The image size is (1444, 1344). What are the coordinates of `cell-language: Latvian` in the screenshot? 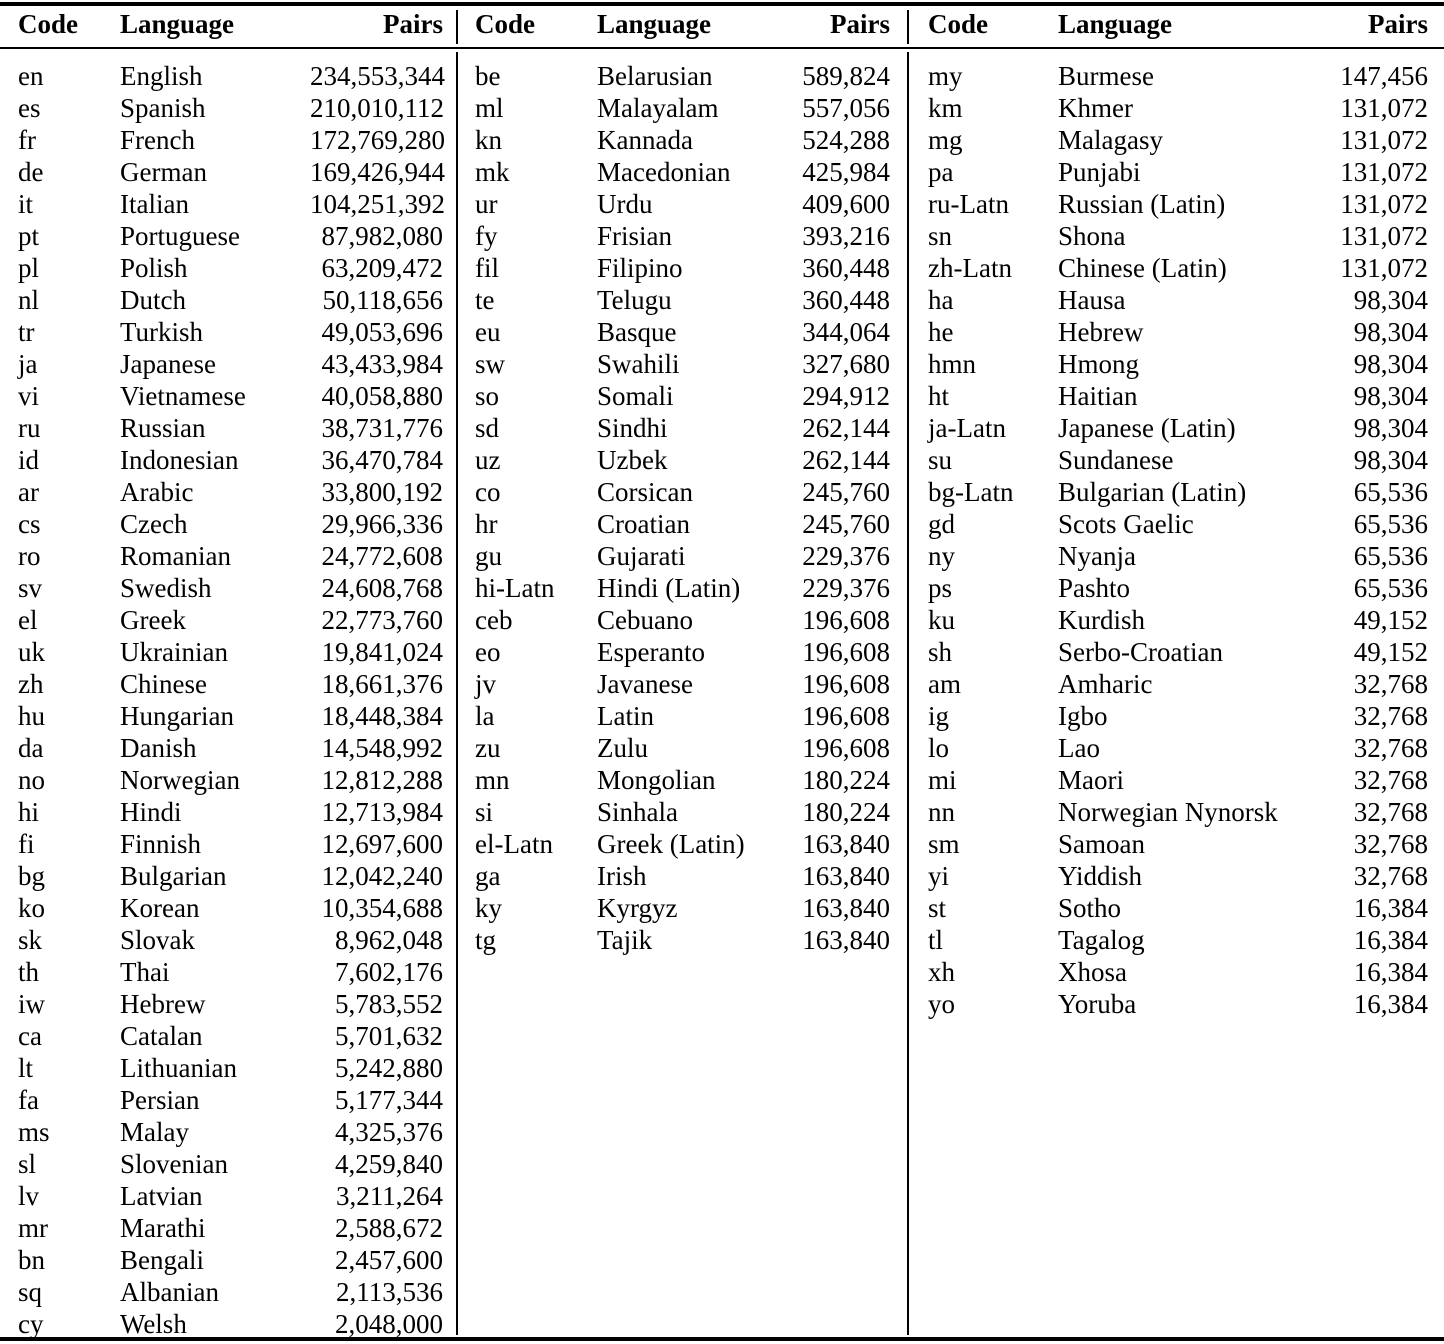 It's located at (161, 1196).